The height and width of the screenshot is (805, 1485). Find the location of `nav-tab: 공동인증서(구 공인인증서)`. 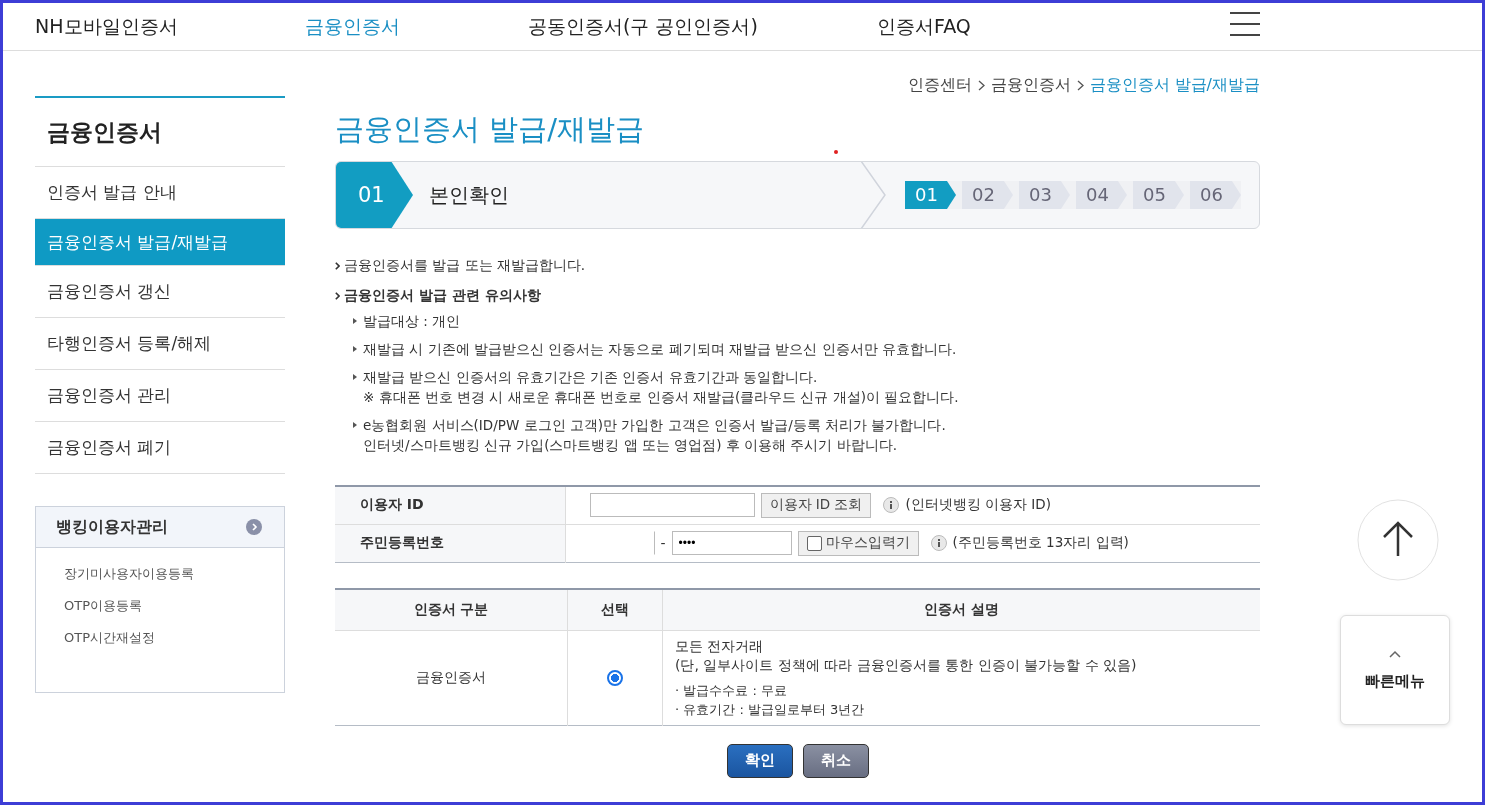

nav-tab: 공동인증서(구 공인인증서) is located at coordinates (702, 26).